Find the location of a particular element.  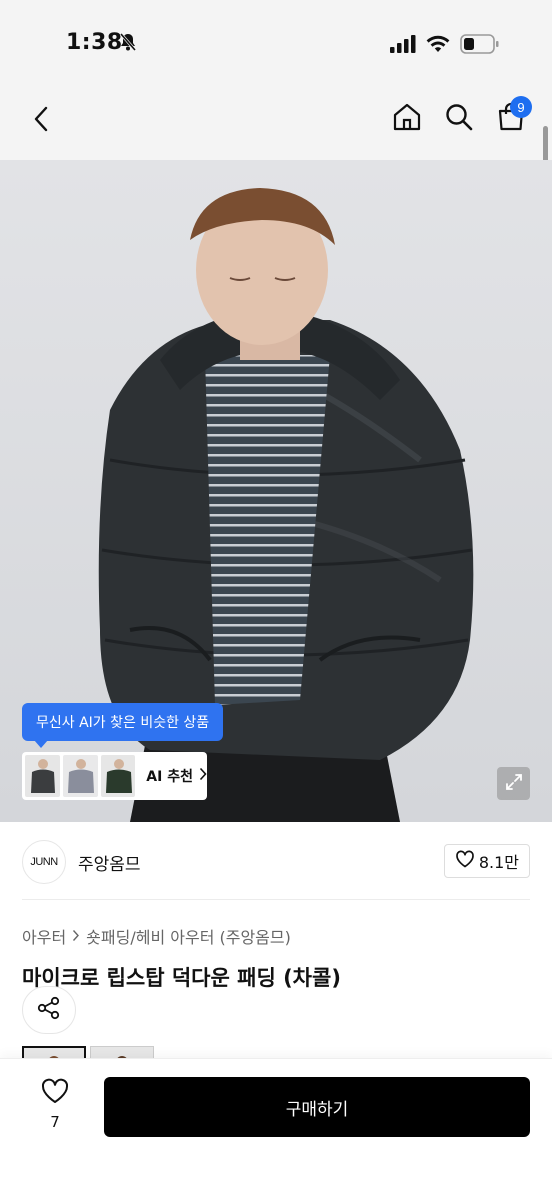

expand-icon is located at coordinates (514, 784).